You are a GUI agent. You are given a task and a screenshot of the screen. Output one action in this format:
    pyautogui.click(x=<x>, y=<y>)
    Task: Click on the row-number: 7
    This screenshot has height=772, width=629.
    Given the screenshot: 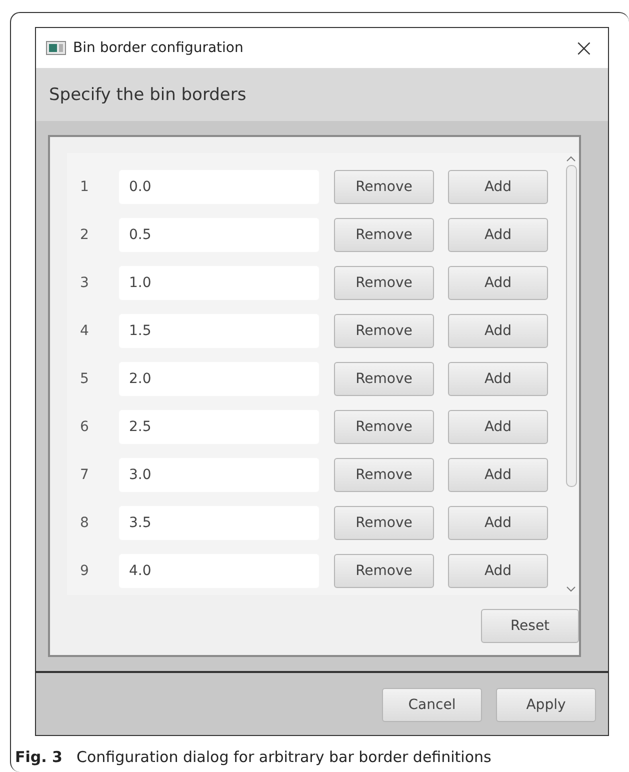 What is the action you would take?
    pyautogui.click(x=84, y=475)
    